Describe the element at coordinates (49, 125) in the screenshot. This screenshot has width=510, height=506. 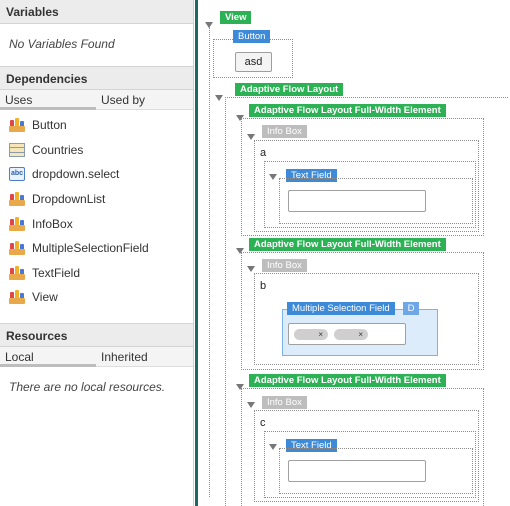
I see `dependency-label: Button` at that location.